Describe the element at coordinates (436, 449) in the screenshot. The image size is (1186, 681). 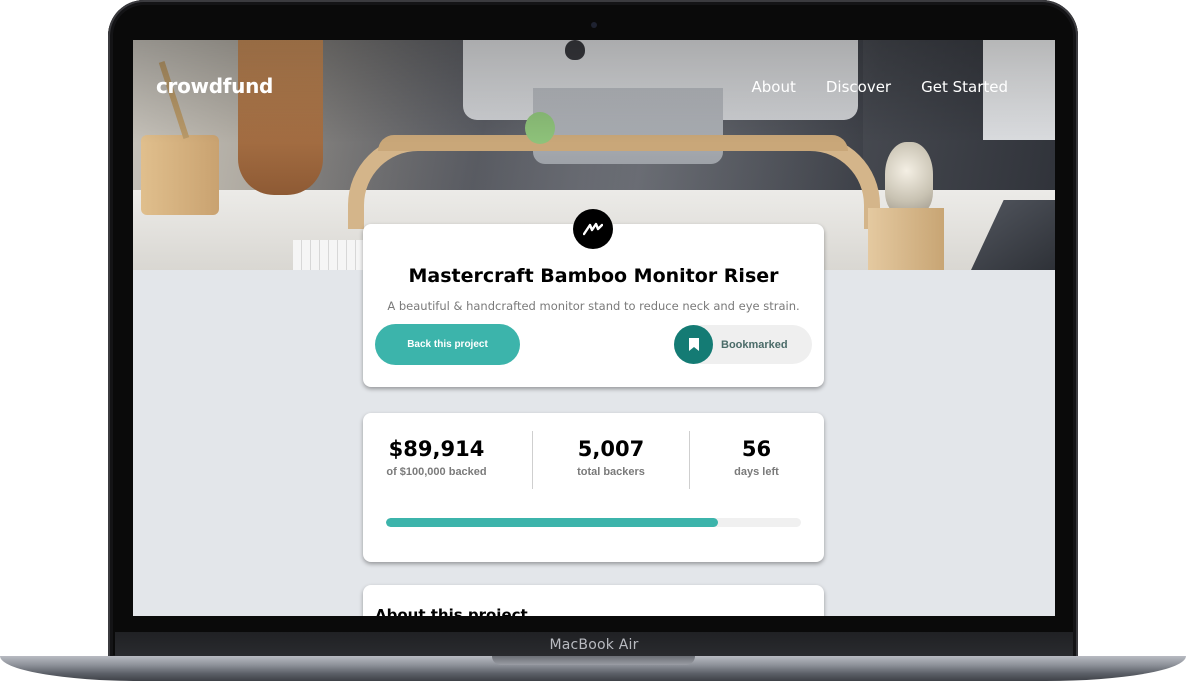
I see `backed-amount: $89,914` at that location.